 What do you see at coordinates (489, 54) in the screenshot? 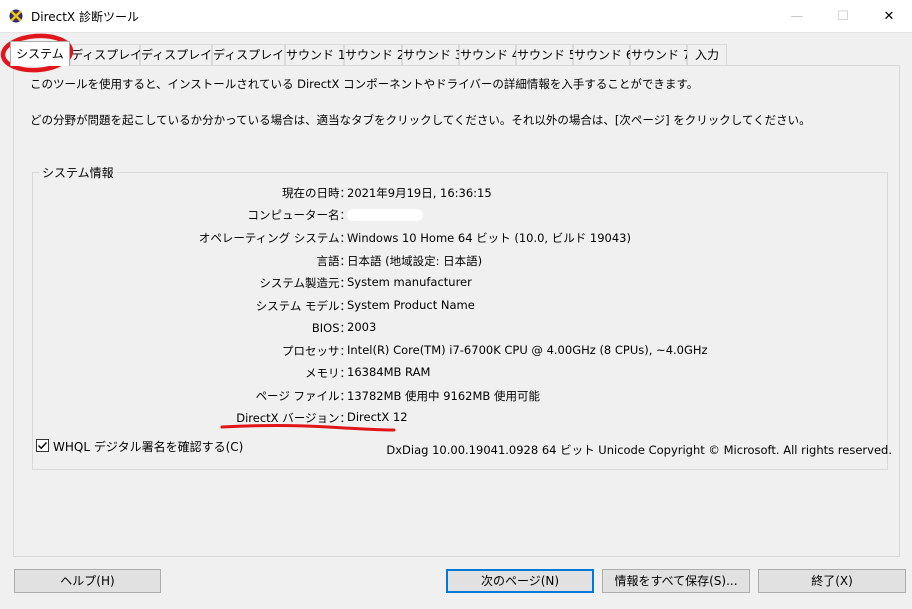
I see `tab-sound-4: サウンド 4` at bounding box center [489, 54].